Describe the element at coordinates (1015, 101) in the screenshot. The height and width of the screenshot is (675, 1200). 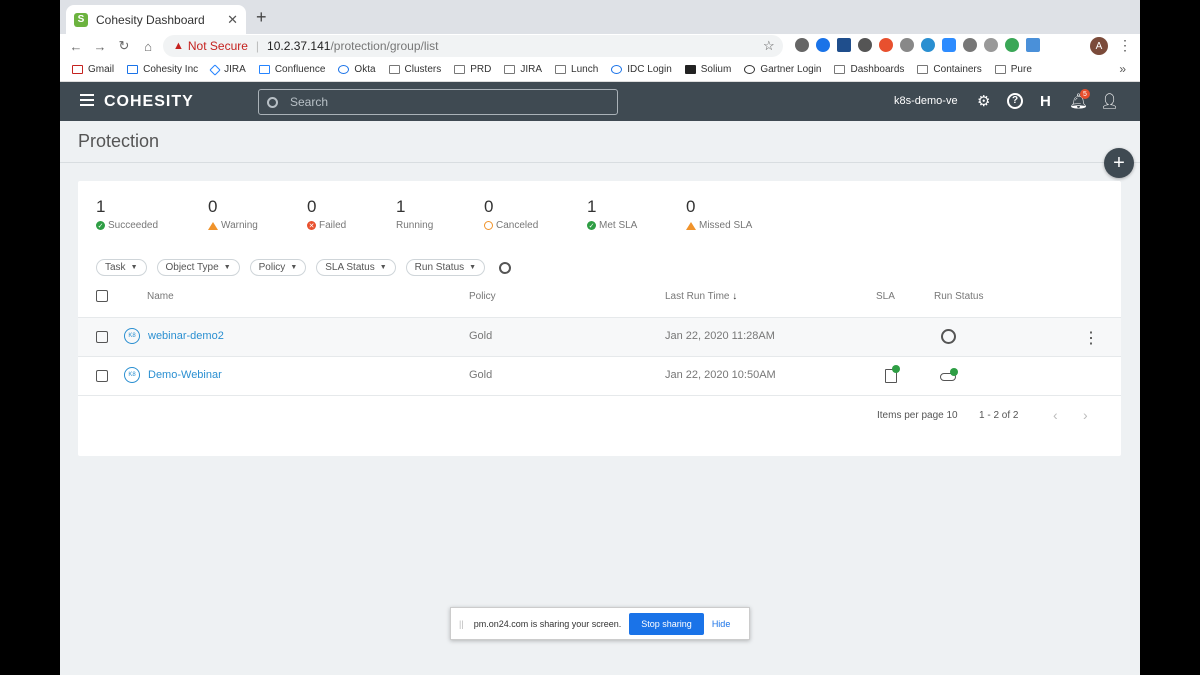
I see `help-icon: ?` at that location.